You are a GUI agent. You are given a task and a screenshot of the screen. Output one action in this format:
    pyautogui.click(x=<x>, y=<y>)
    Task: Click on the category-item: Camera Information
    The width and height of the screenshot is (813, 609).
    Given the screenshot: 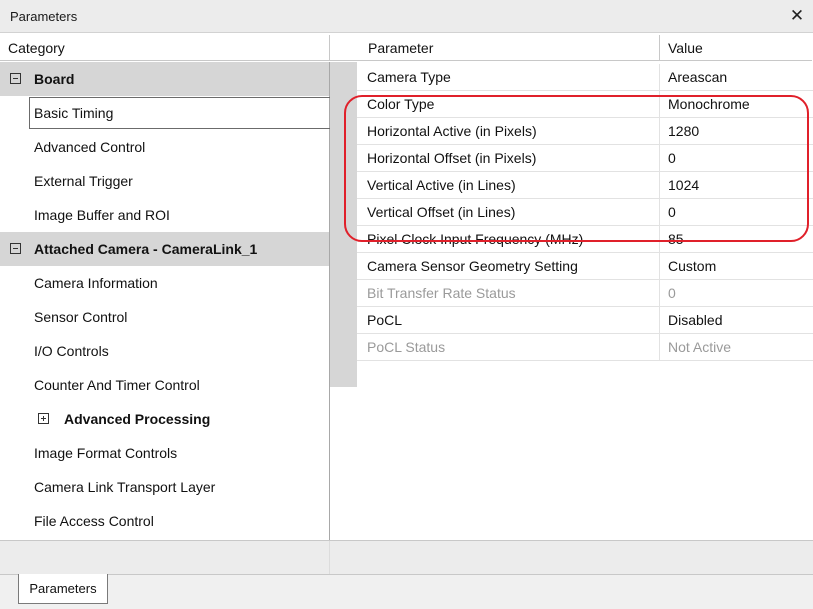 What is the action you would take?
    pyautogui.click(x=164, y=283)
    